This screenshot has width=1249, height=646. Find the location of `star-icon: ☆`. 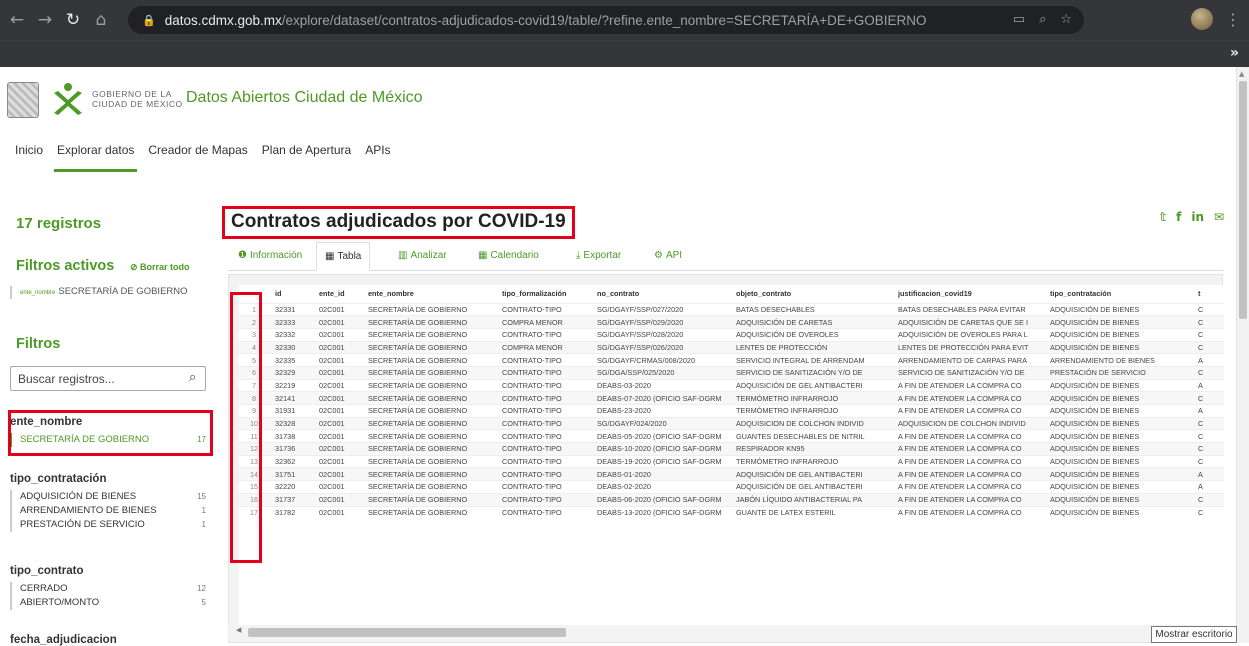

star-icon: ☆ is located at coordinates (1066, 19).